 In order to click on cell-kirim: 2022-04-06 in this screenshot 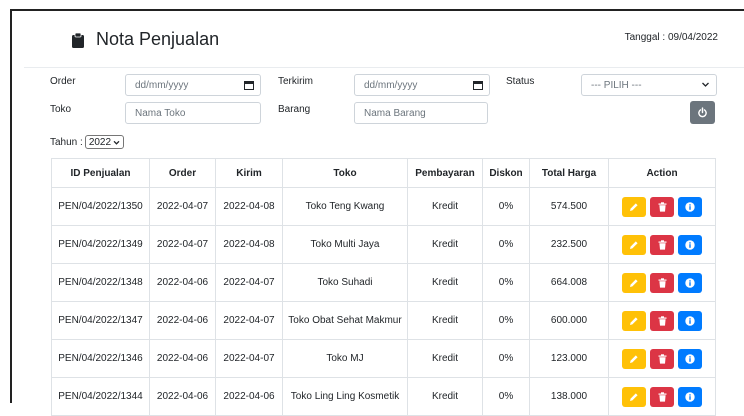, I will do `click(249, 396)`.